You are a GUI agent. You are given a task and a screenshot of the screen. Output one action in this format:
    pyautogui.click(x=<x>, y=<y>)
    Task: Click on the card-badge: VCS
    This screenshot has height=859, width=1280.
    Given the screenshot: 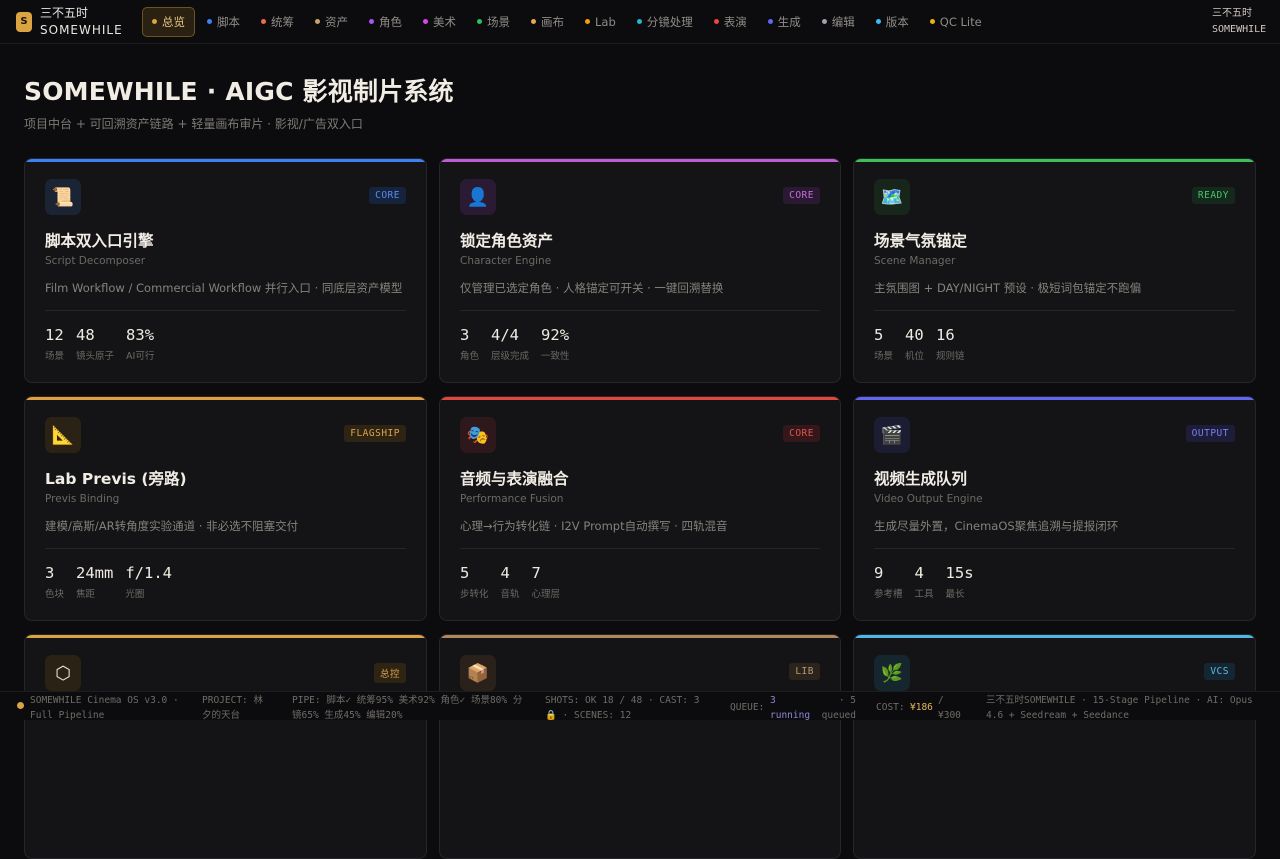 What is the action you would take?
    pyautogui.click(x=1219, y=671)
    